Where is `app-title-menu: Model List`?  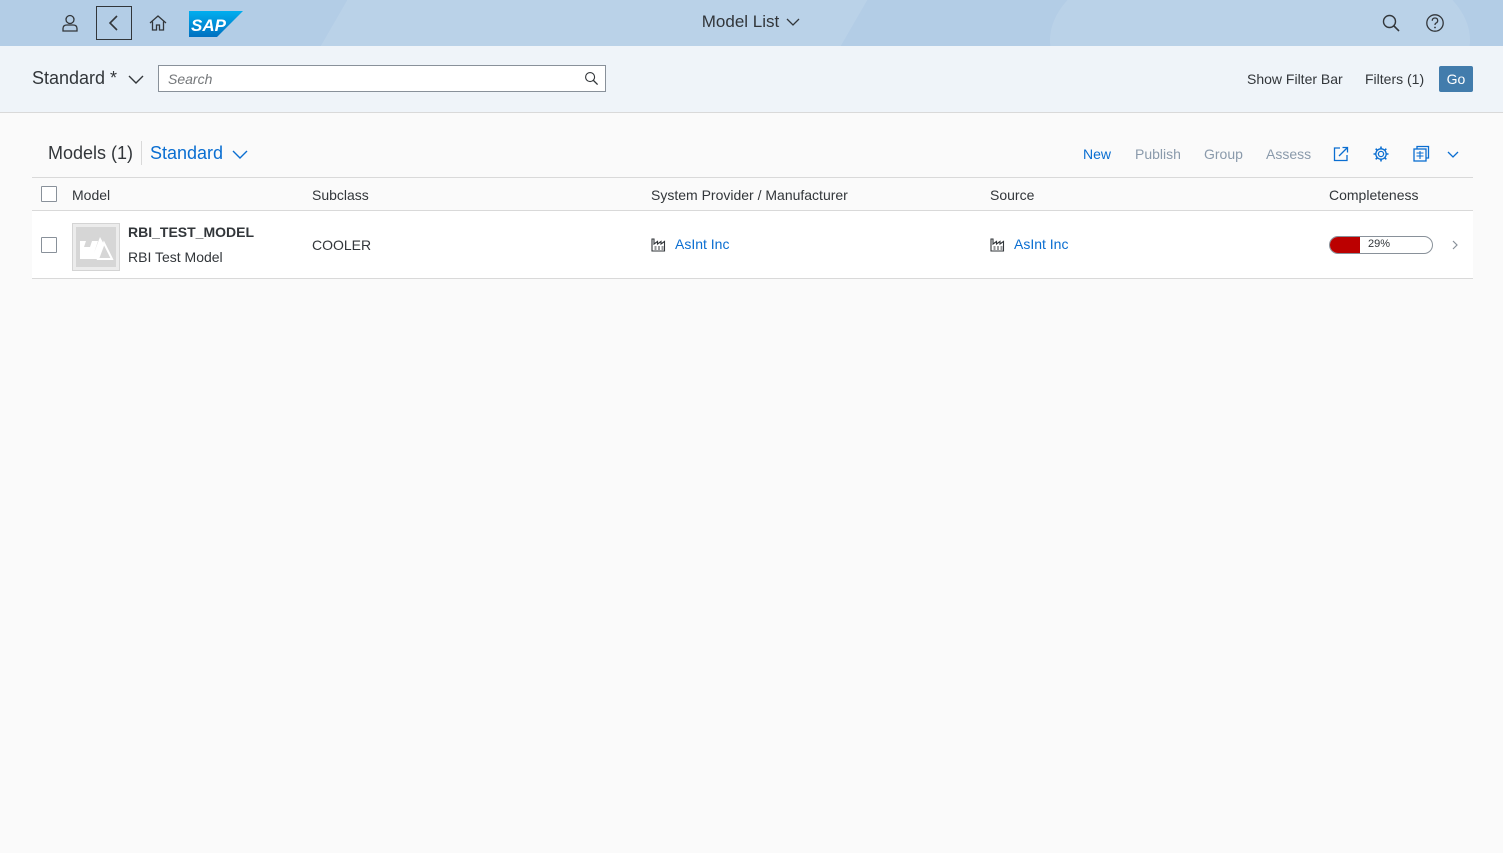 app-title-menu: Model List is located at coordinates (751, 22).